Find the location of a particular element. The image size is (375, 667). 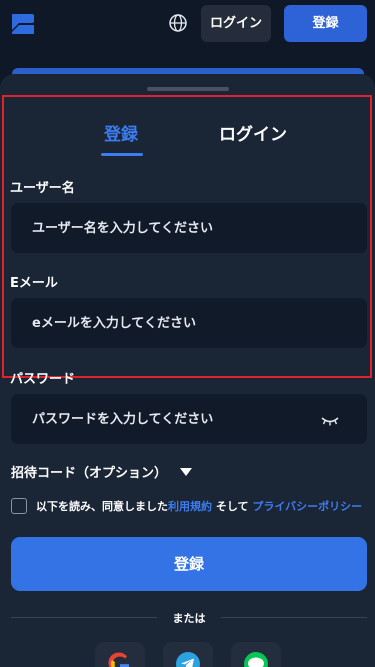

password-input is located at coordinates (189, 419).